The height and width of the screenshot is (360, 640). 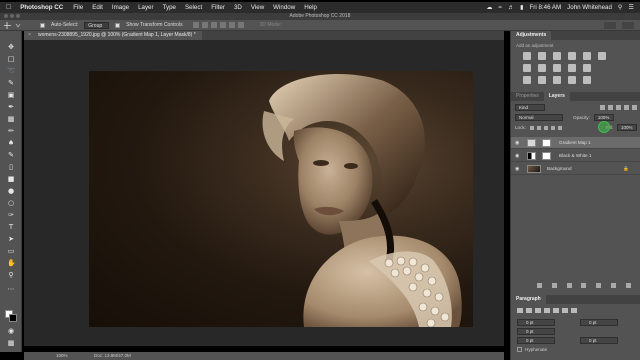 What do you see at coordinates (559, 127) in the screenshot?
I see `lock-all-icon` at bounding box center [559, 127].